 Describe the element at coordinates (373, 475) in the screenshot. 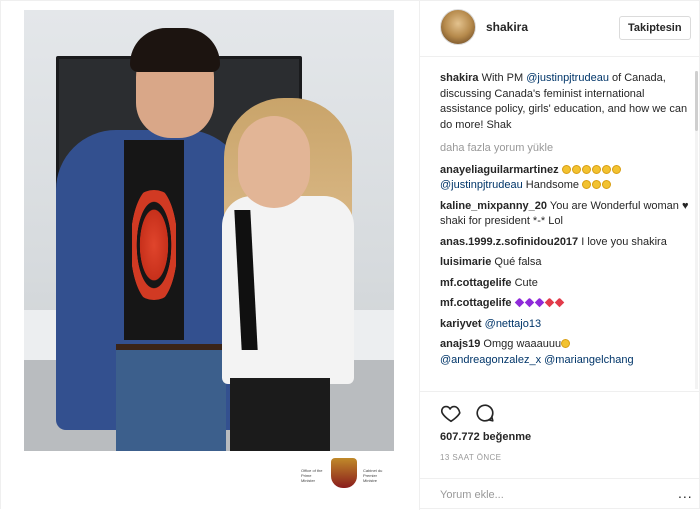

I see `crest-right-text: Cabinet du Premier Ministre` at that location.